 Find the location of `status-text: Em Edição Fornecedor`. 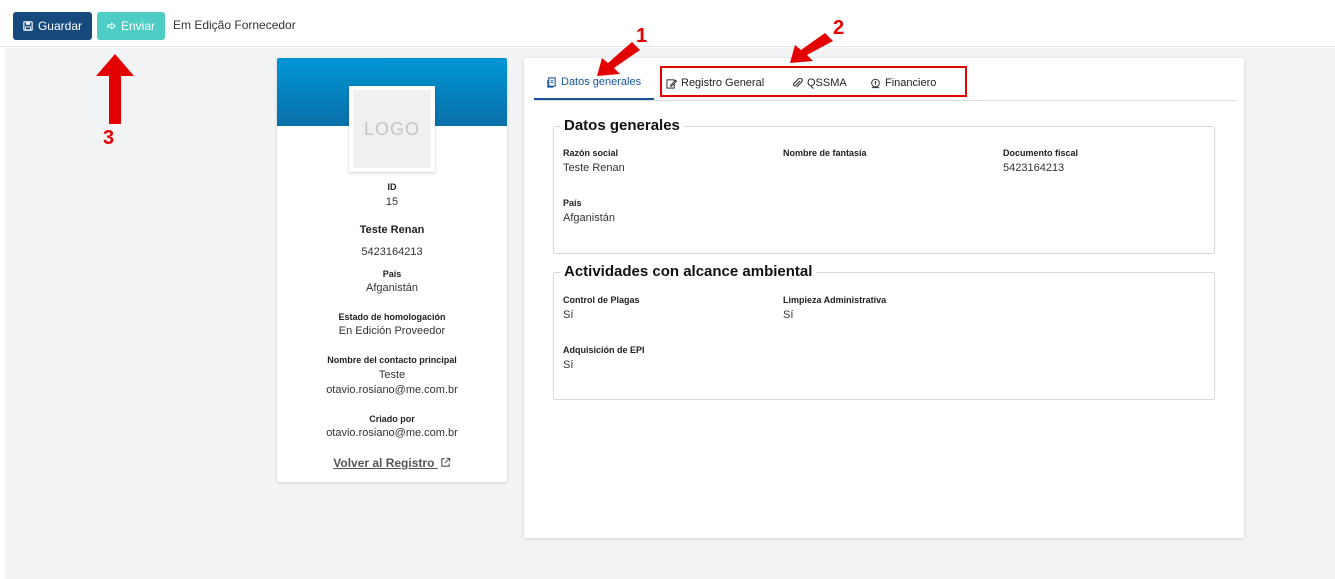

status-text: Em Edição Fornecedor is located at coordinates (234, 25).